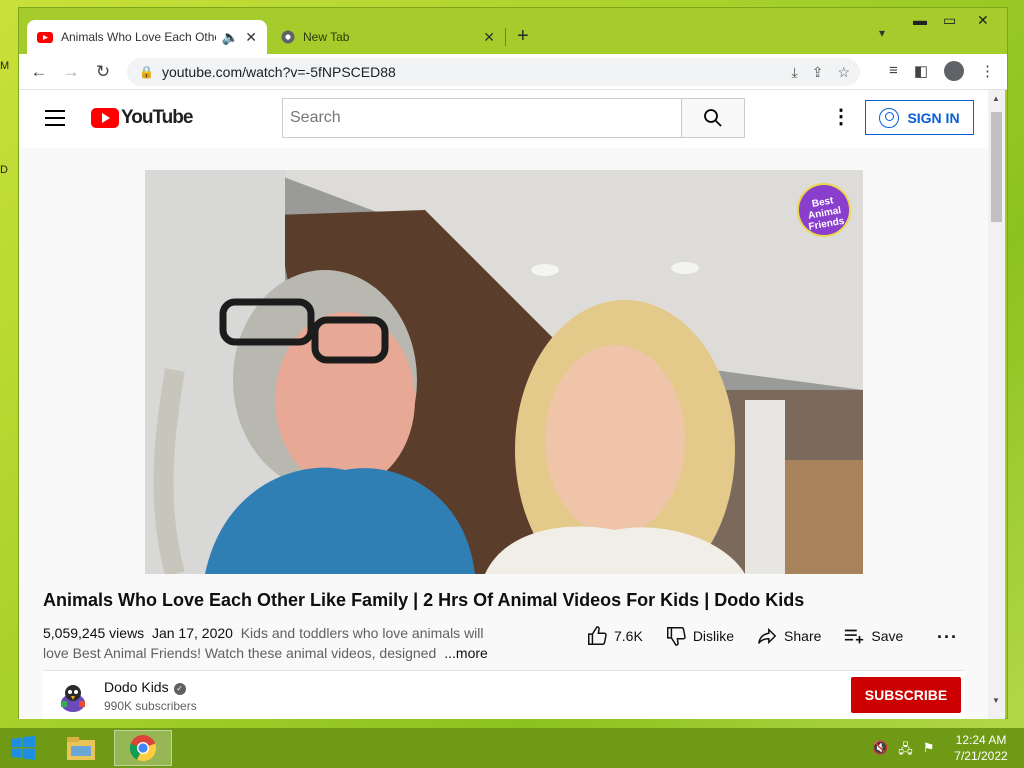  Describe the element at coordinates (493, 72) in the screenshot. I see `address-bar: 🔒 youtube.com/watch?v=-5fNPSCED88 ⤓ ⇪ ☆` at that location.